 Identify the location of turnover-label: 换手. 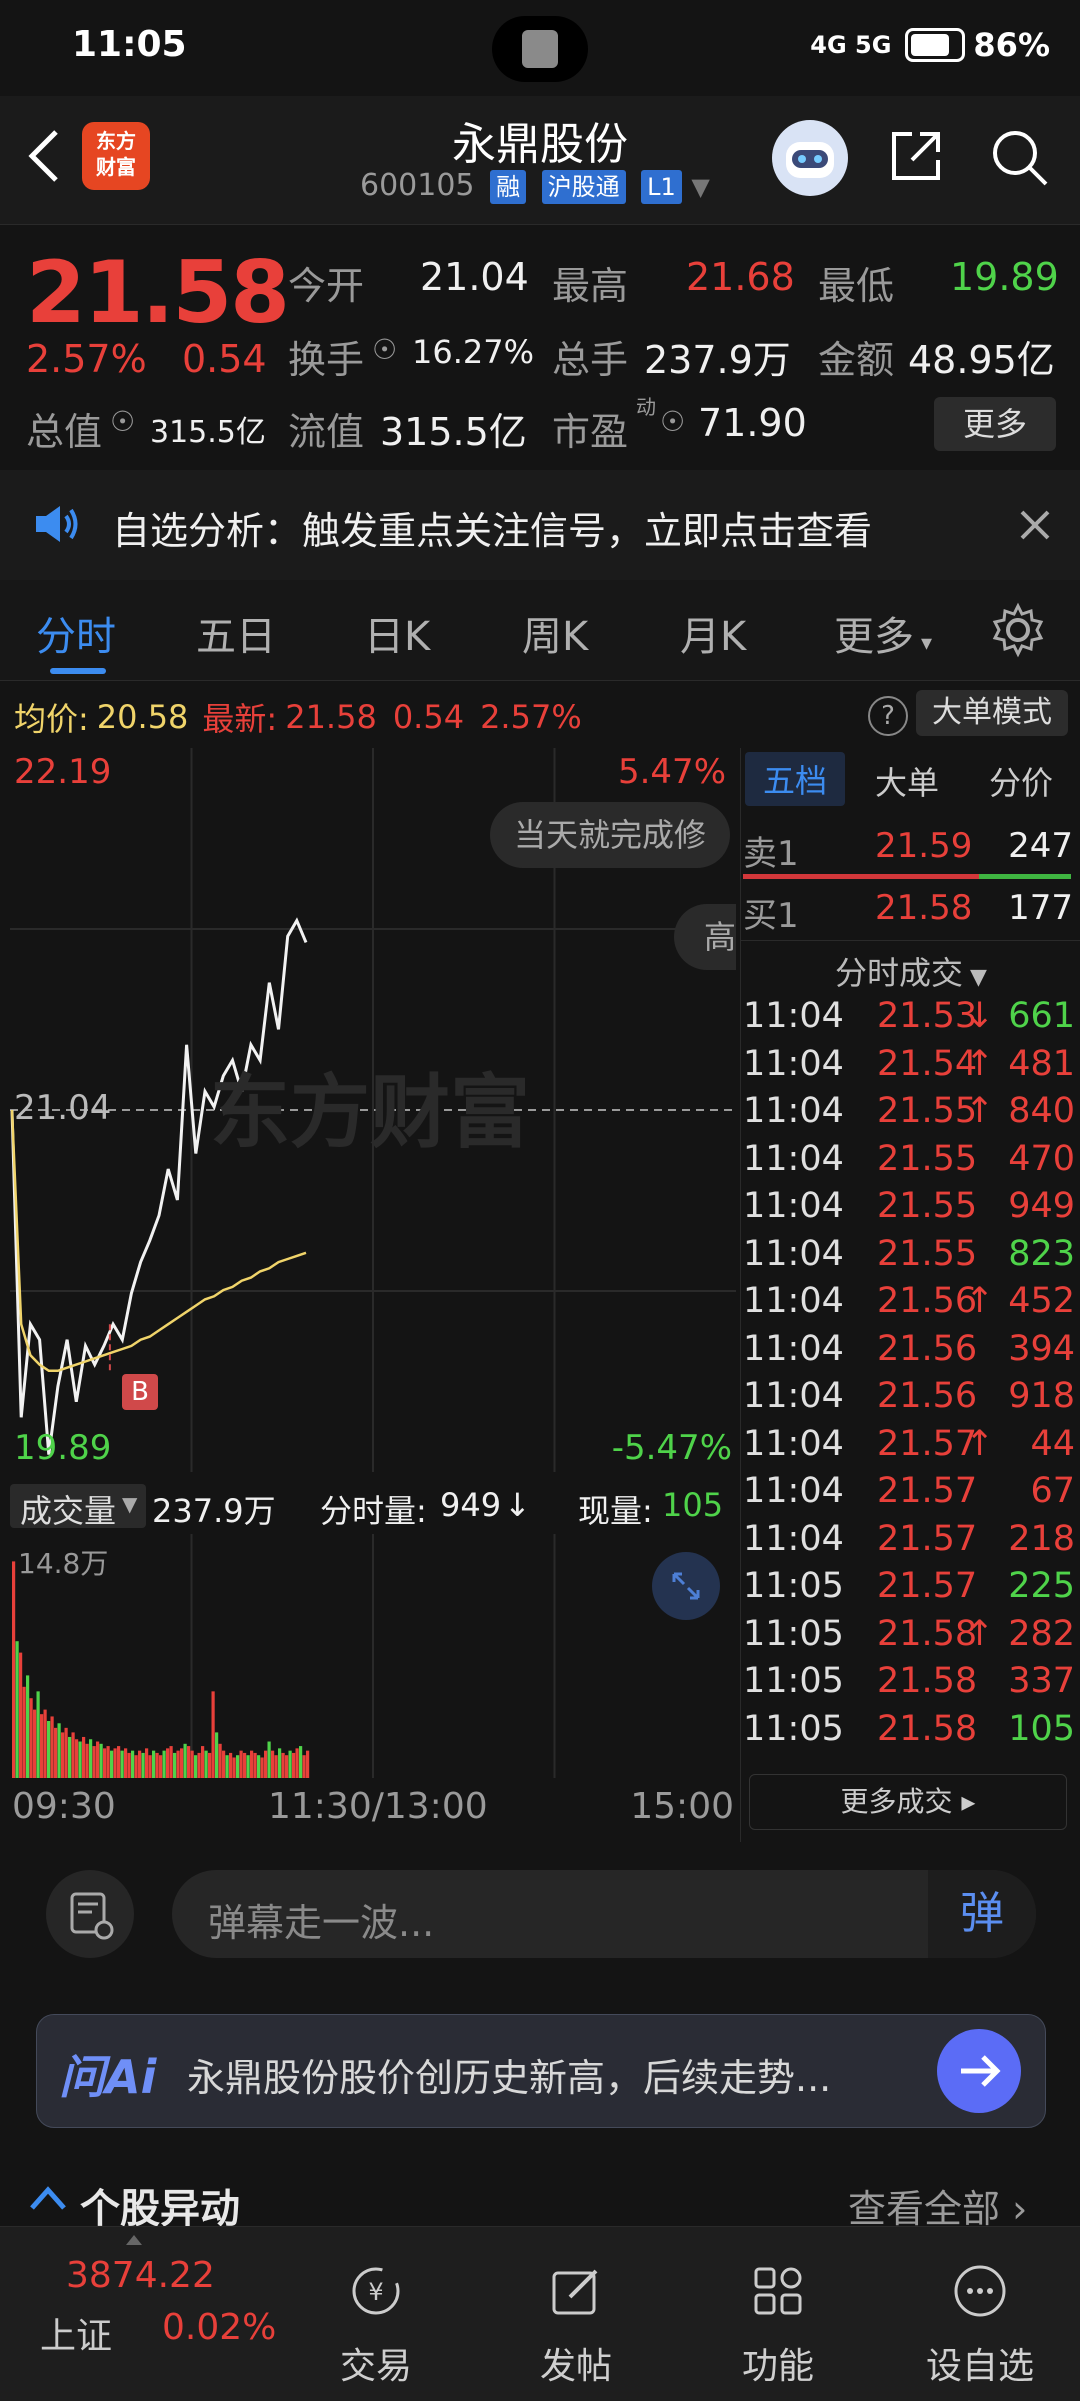
(326, 356).